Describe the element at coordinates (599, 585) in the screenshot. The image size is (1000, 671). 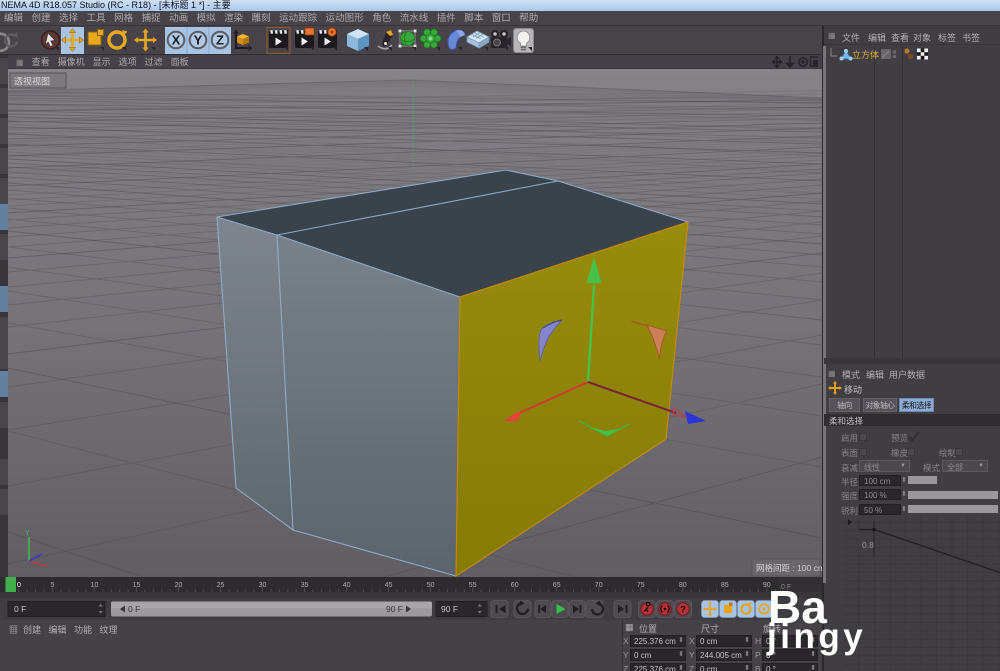
I see `svg-text: 70` at that location.